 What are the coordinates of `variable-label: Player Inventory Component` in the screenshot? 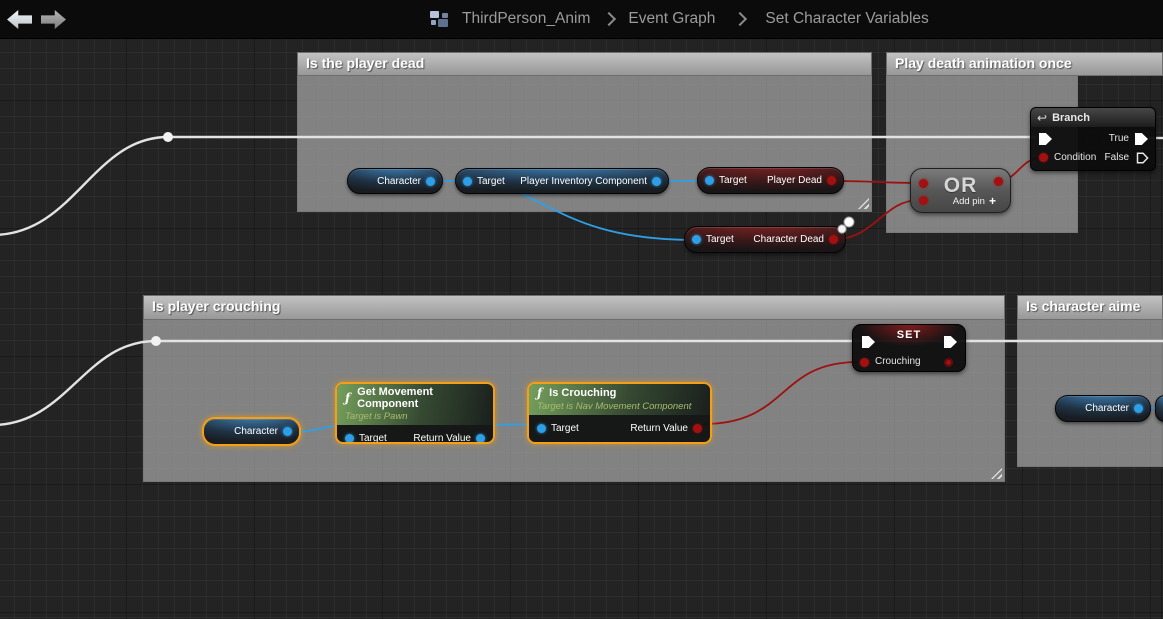 It's located at (583, 181).